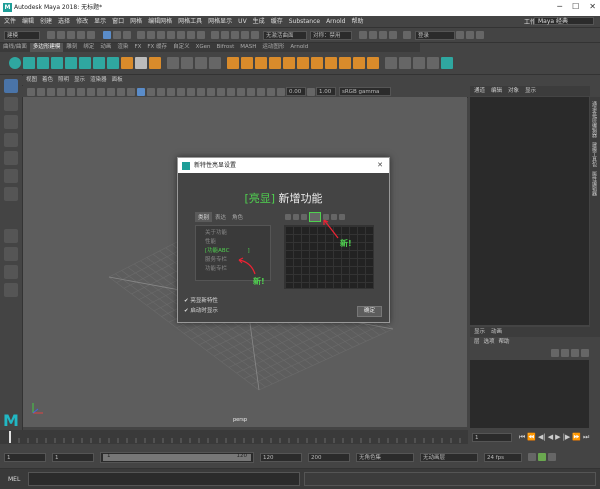 The image size is (600, 489). I want to click on render-frame-icon, so click(363, 35).